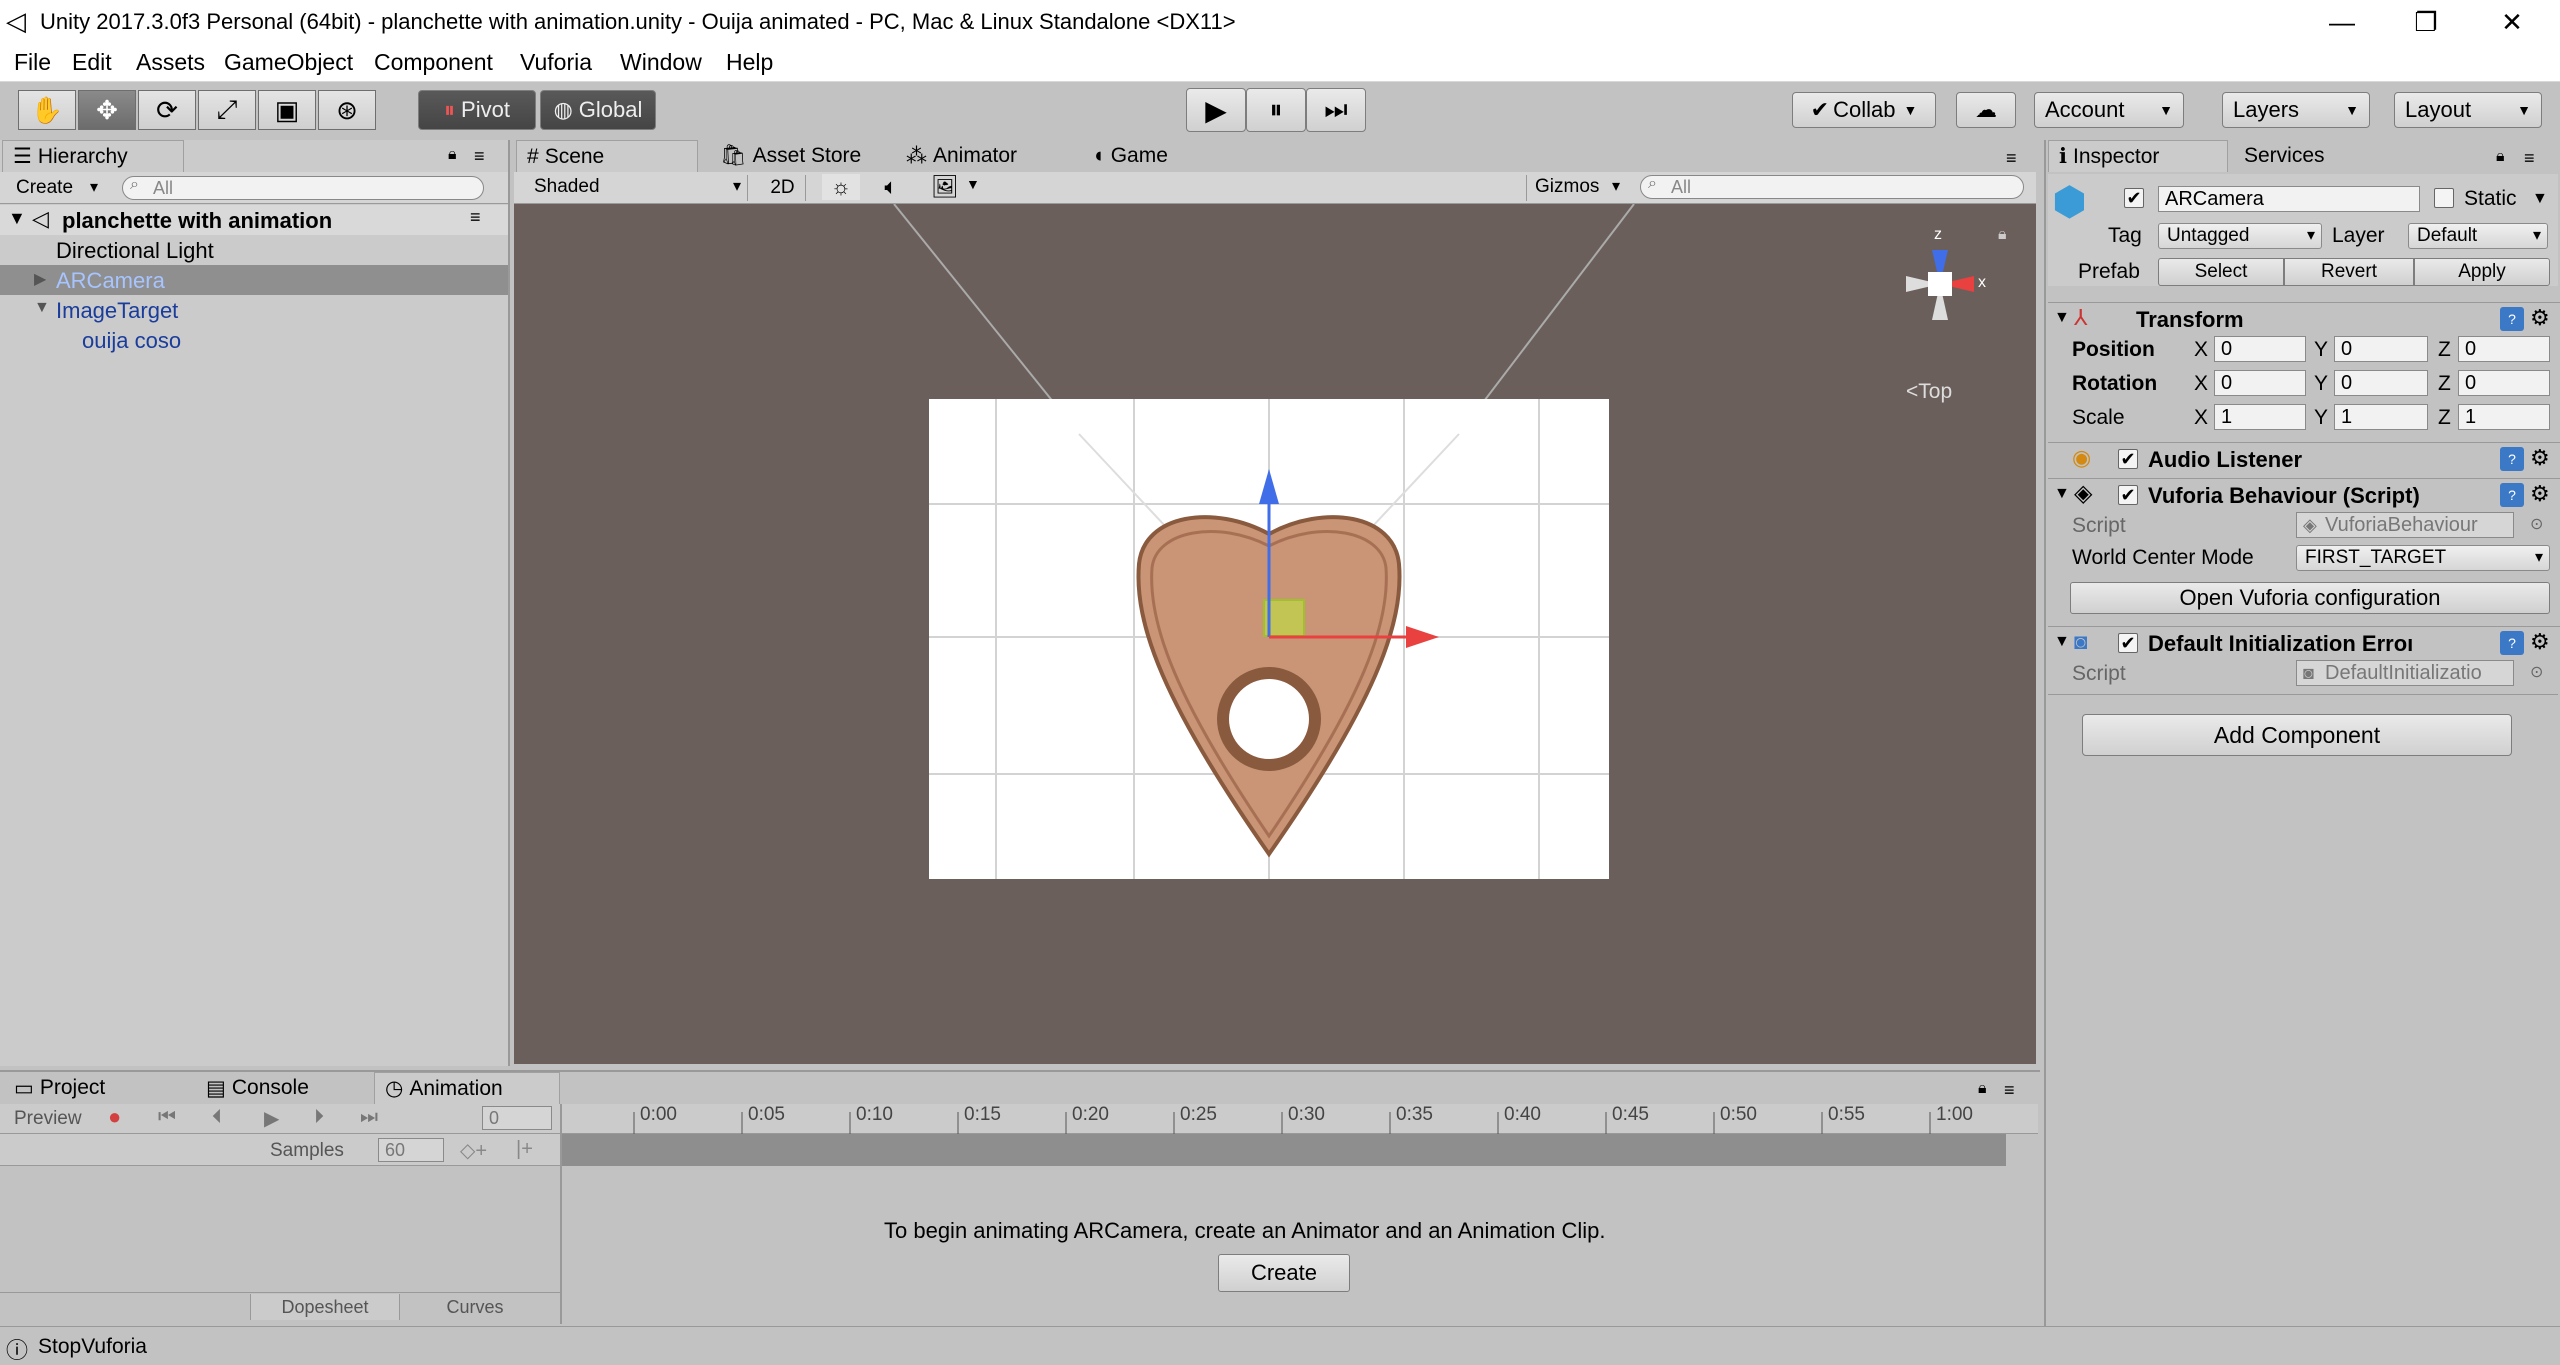 This screenshot has width=2560, height=1365. Describe the element at coordinates (2342, 22) in the screenshot. I see `minimize-button: —` at that location.